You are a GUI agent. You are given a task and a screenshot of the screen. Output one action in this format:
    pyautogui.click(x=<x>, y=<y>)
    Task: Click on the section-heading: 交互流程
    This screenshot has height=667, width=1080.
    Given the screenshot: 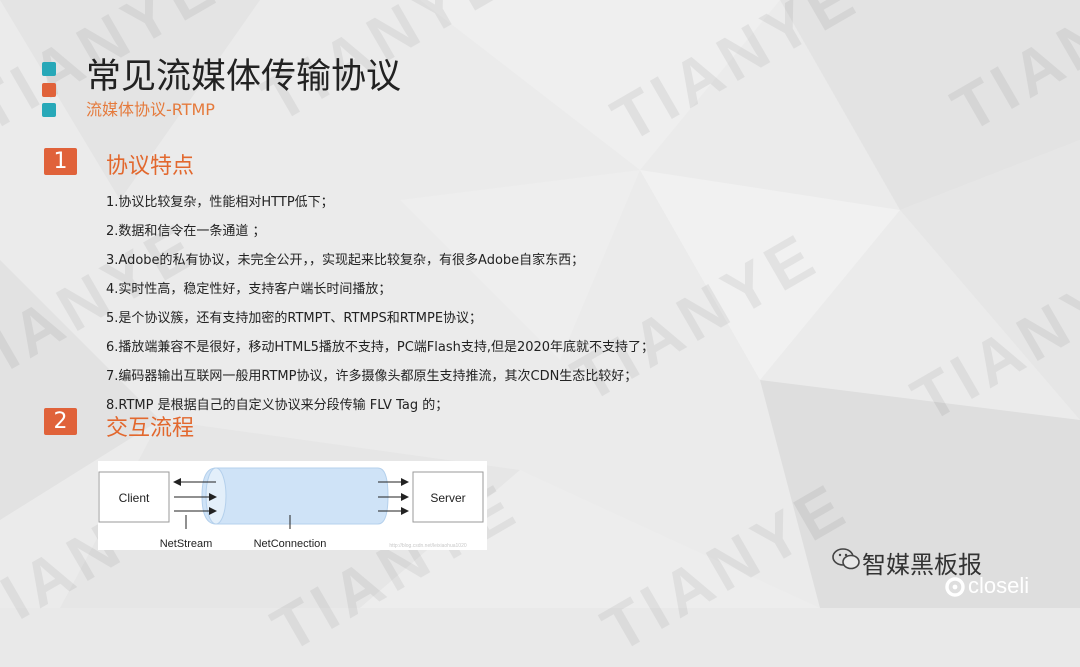 What is the action you would take?
    pyautogui.click(x=150, y=428)
    